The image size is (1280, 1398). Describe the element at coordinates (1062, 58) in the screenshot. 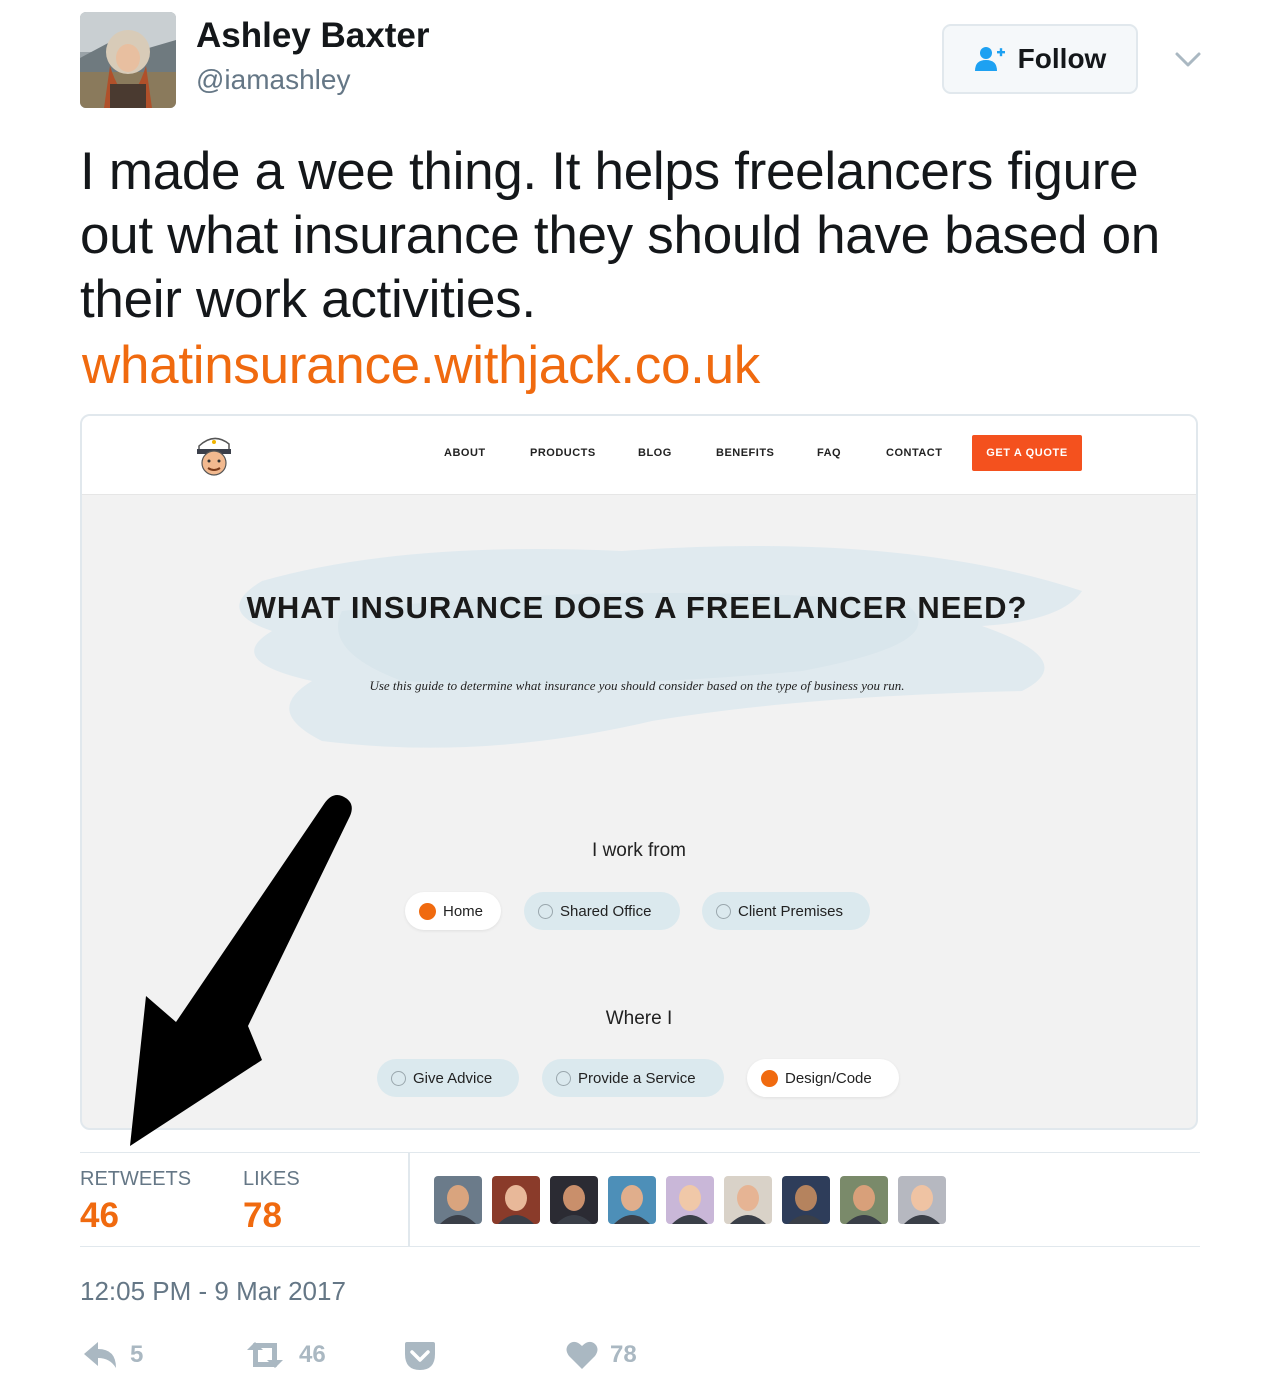

I see `follow-button-label: Follow` at that location.